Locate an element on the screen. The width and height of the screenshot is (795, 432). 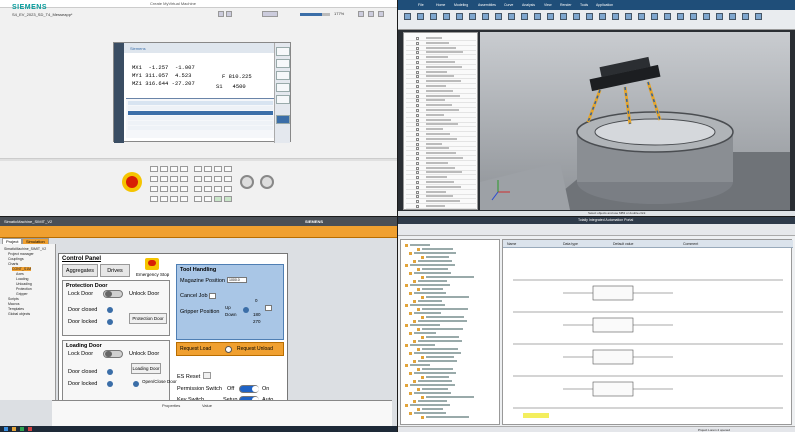
hmi-machine-menu is located at coordinates (119, 93).